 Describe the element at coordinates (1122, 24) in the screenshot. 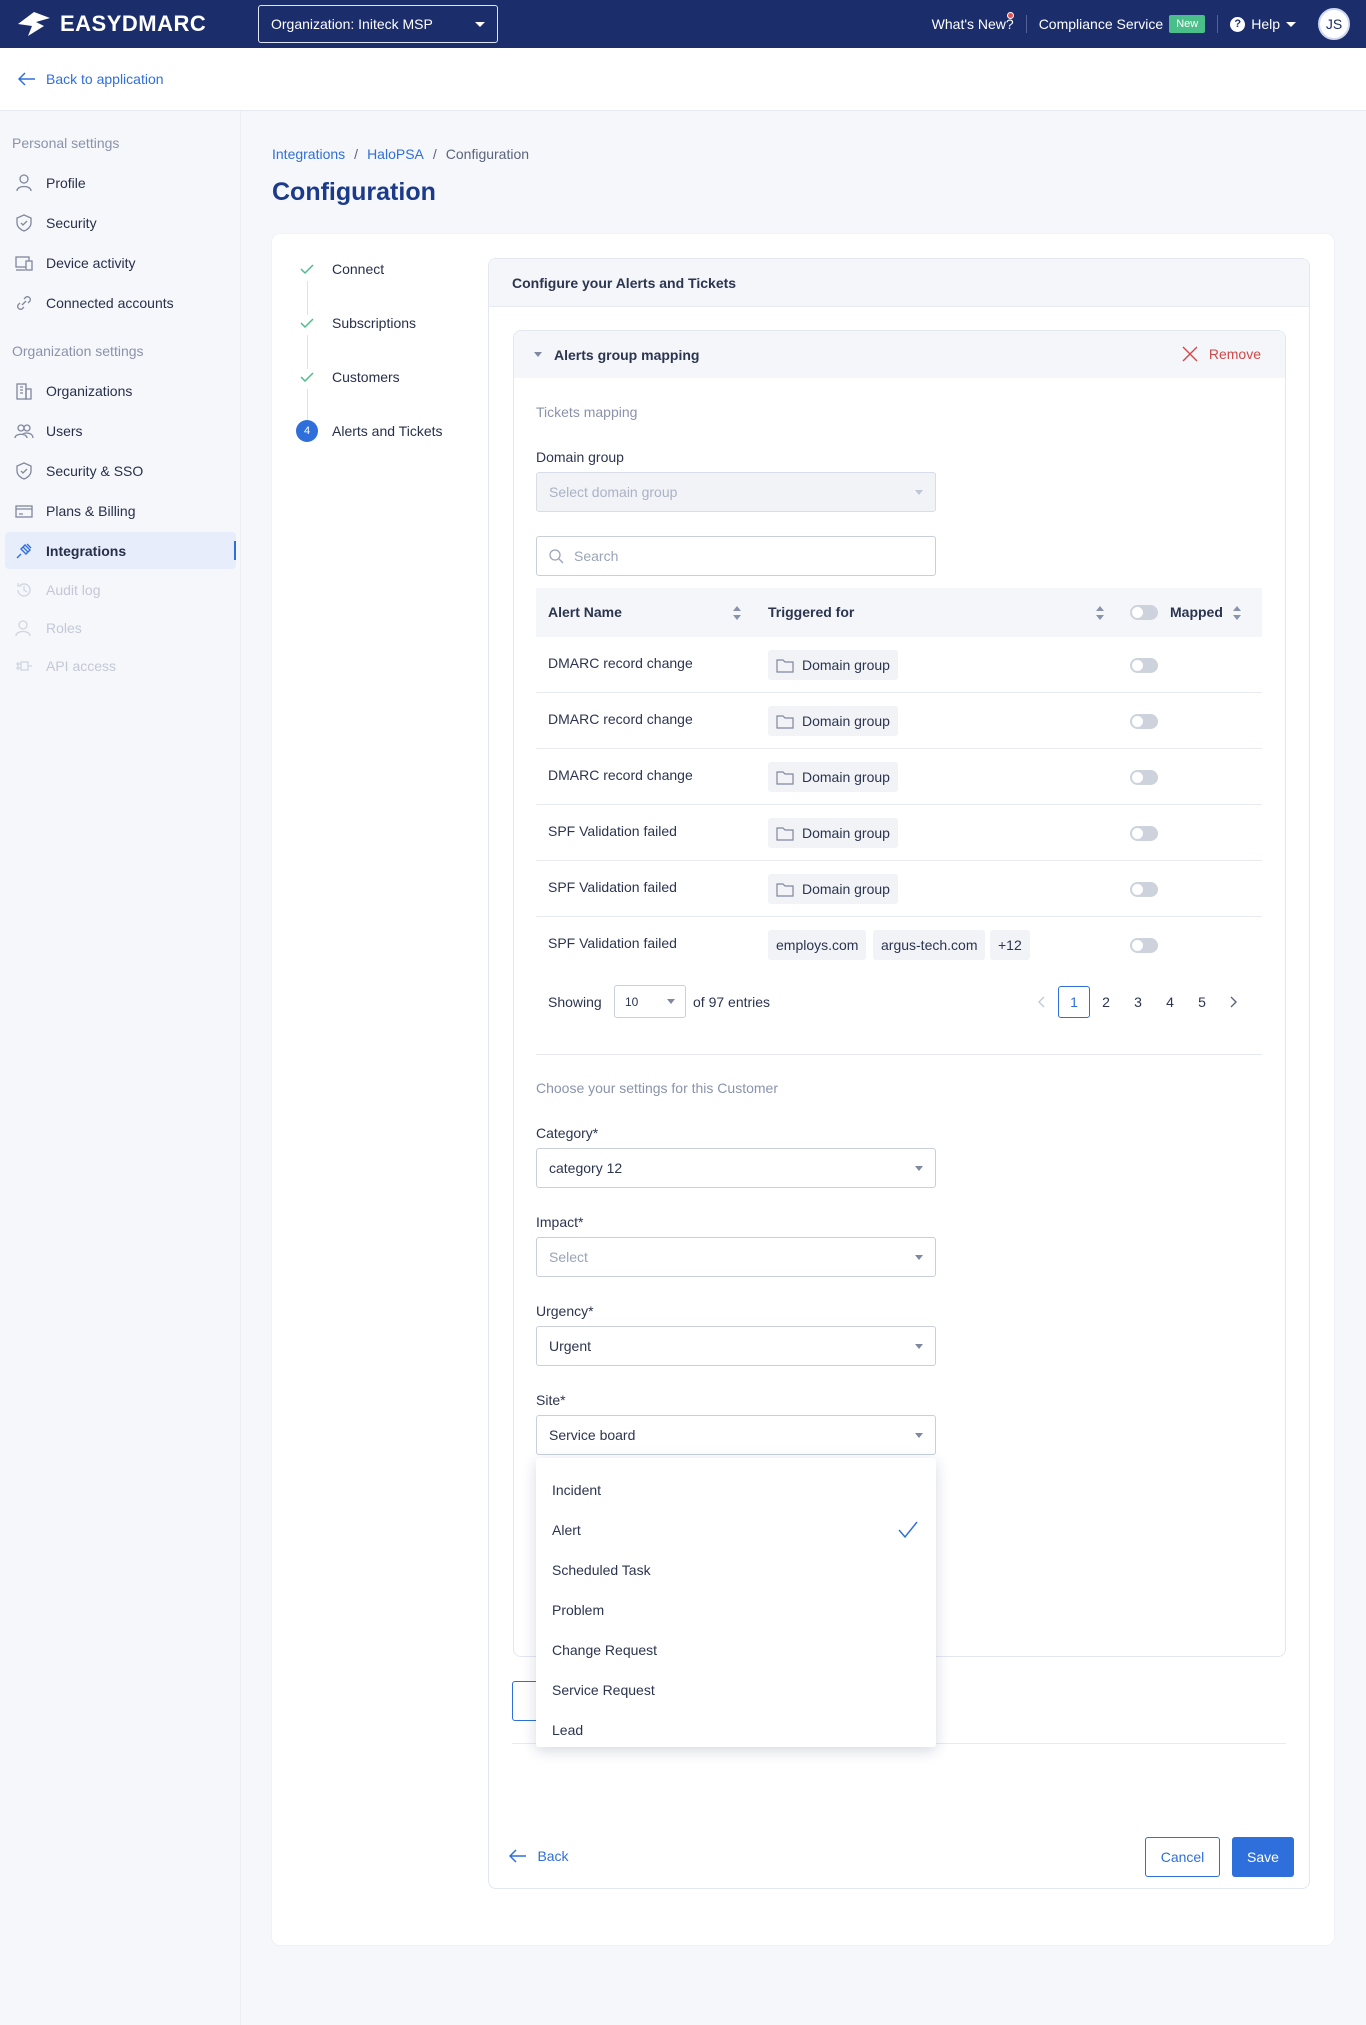

I see `compliance-service-link: Compliance Service New` at that location.